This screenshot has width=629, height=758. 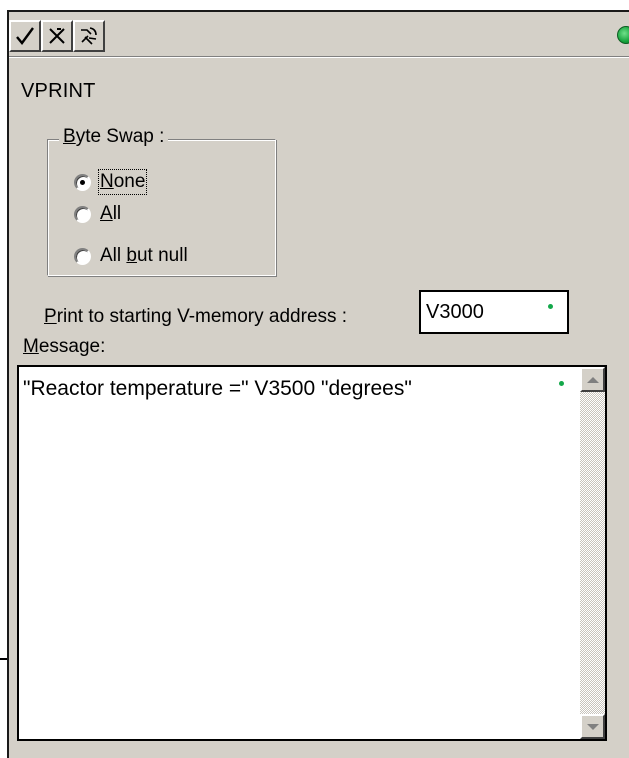 What do you see at coordinates (114, 137) in the screenshot?
I see `byte-swap-legend: Byte Swap :` at bounding box center [114, 137].